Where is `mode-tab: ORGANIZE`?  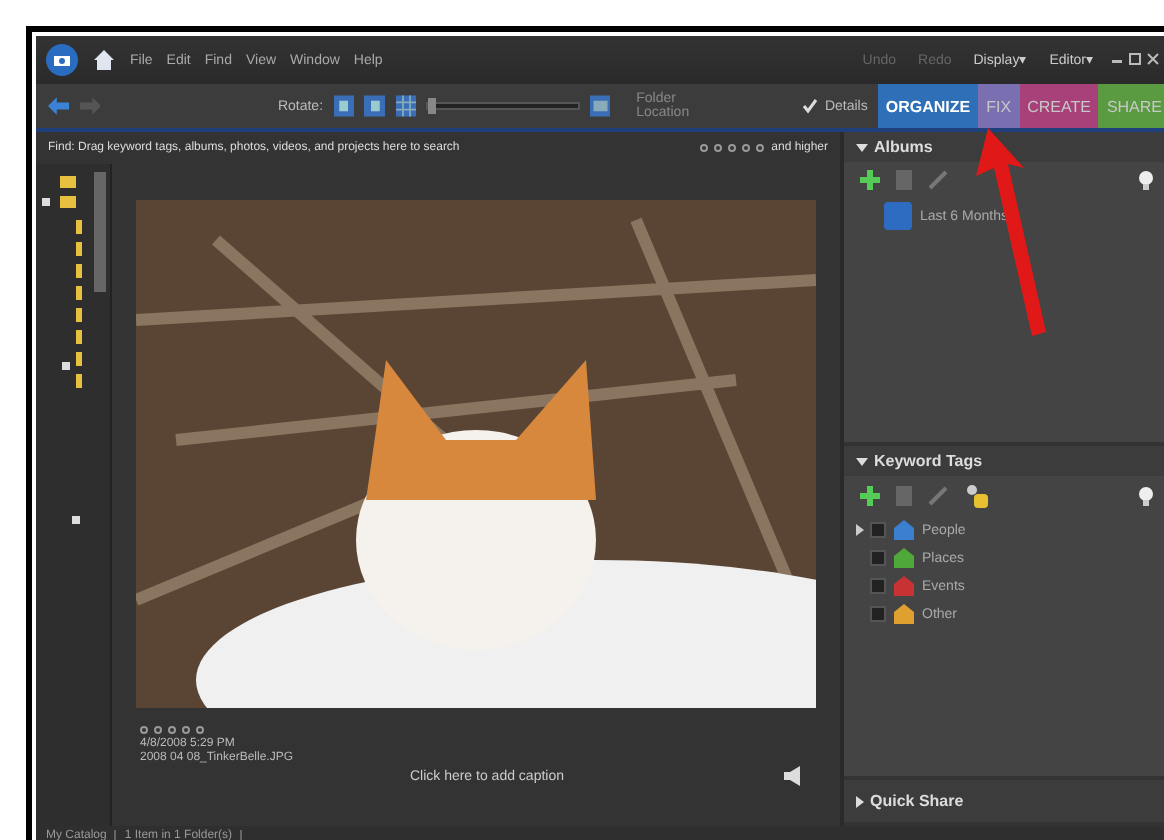 mode-tab: ORGANIZE is located at coordinates (928, 106).